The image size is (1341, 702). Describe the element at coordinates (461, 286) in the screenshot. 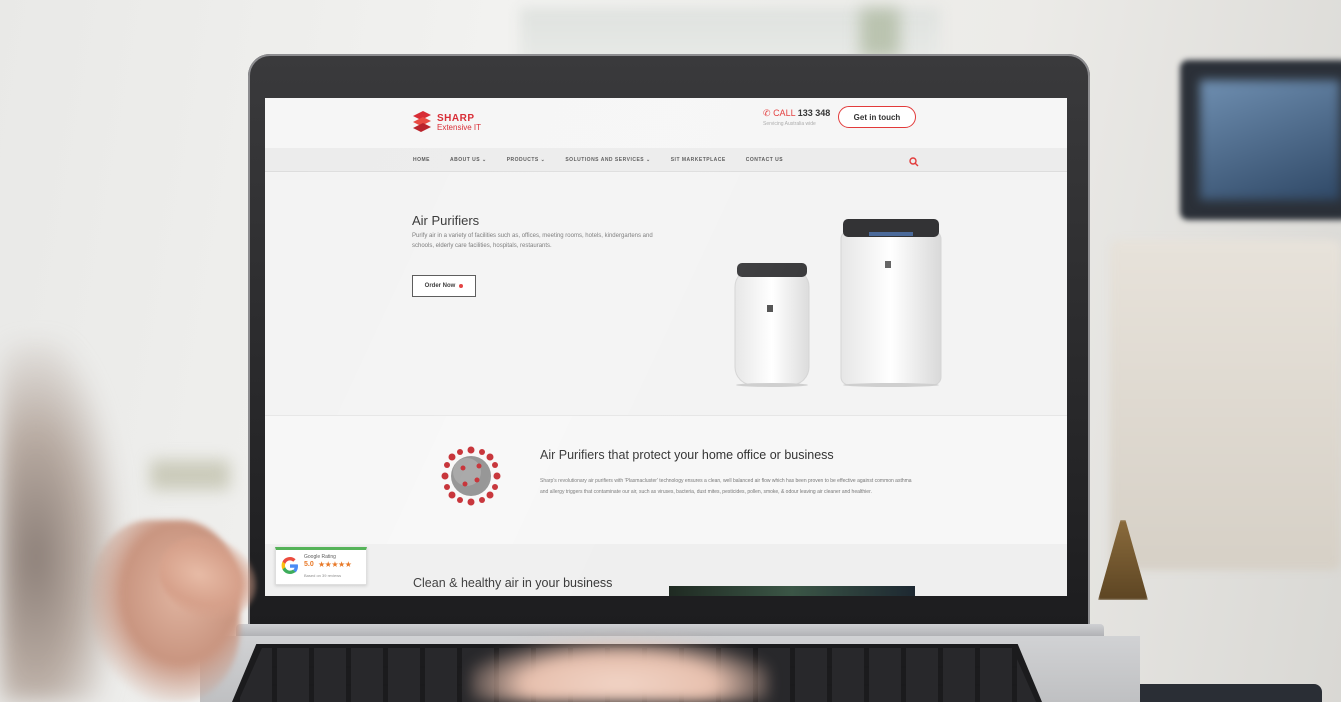

I see `order-dot-icon` at that location.